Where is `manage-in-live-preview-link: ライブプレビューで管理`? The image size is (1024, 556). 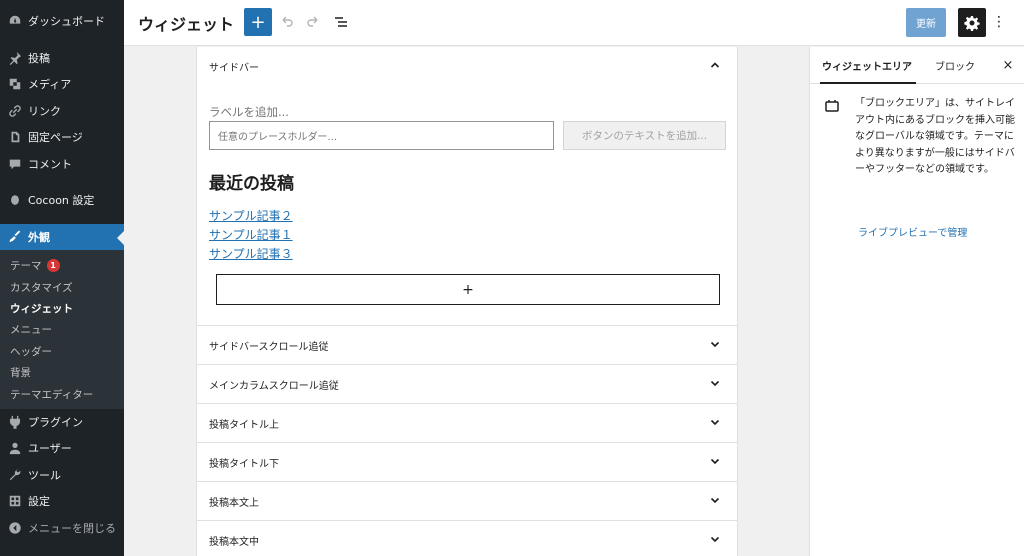 manage-in-live-preview-link: ライブプレビューで管理 is located at coordinates (912, 231).